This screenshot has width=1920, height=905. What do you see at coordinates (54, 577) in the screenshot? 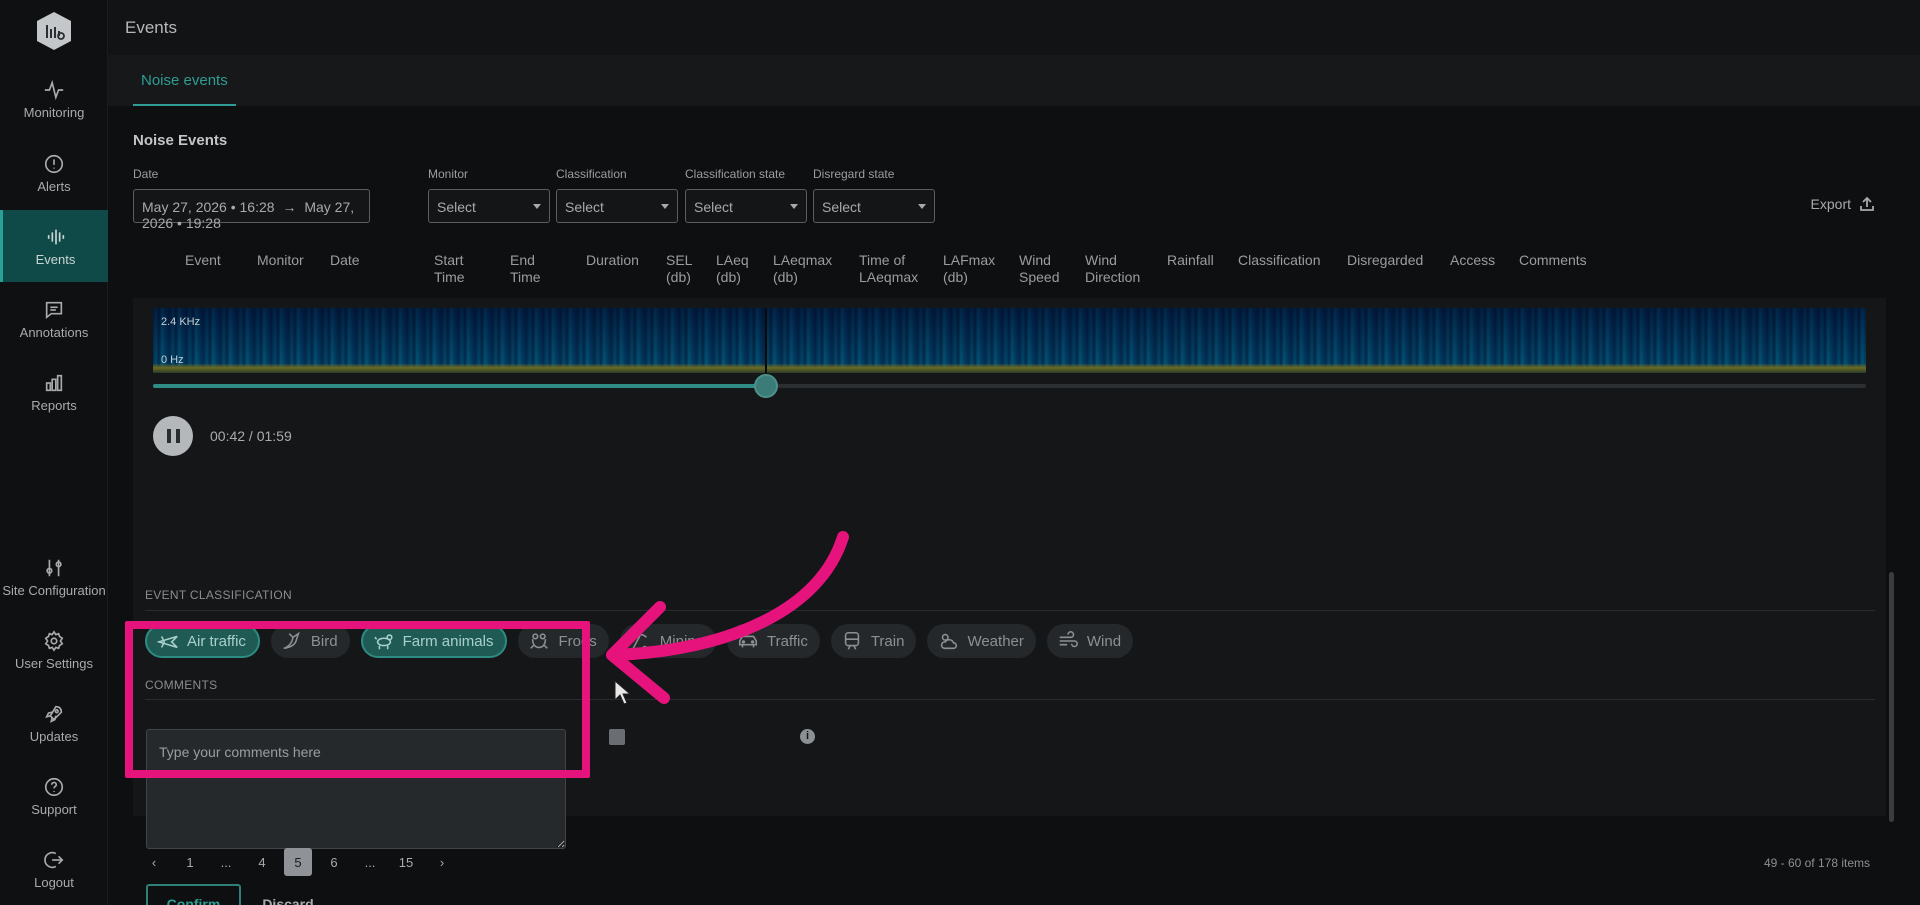
I see `nav-site-configuration: Site Configuration` at bounding box center [54, 577].